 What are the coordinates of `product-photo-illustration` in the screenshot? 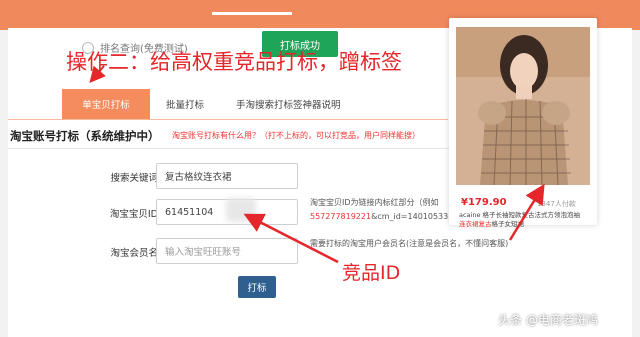 It's located at (523, 106).